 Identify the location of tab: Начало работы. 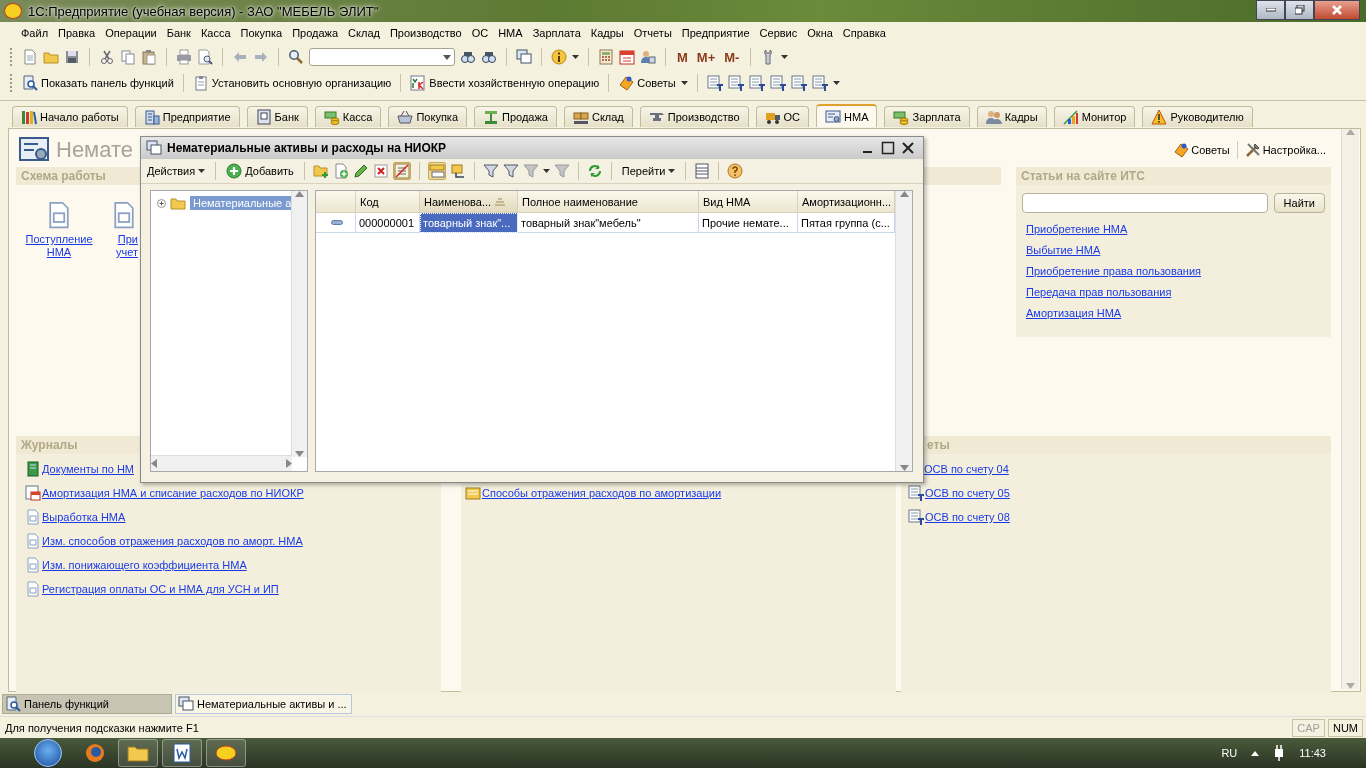
(70, 116).